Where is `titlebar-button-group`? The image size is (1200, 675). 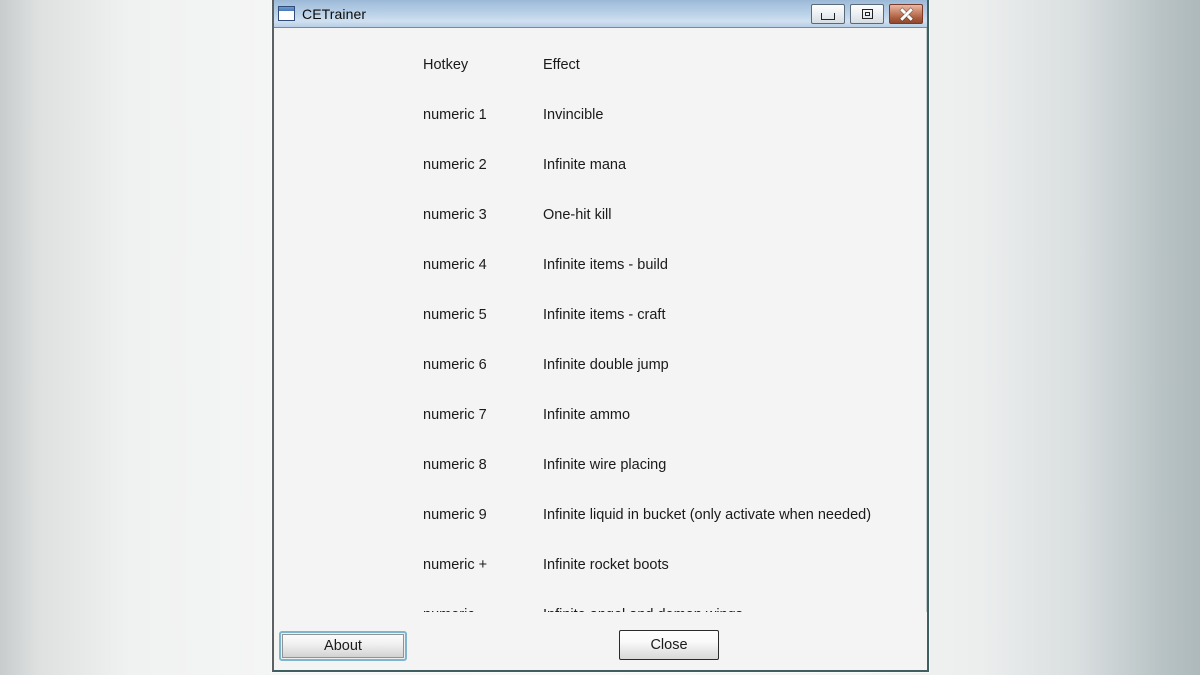
titlebar-button-group is located at coordinates (867, 13).